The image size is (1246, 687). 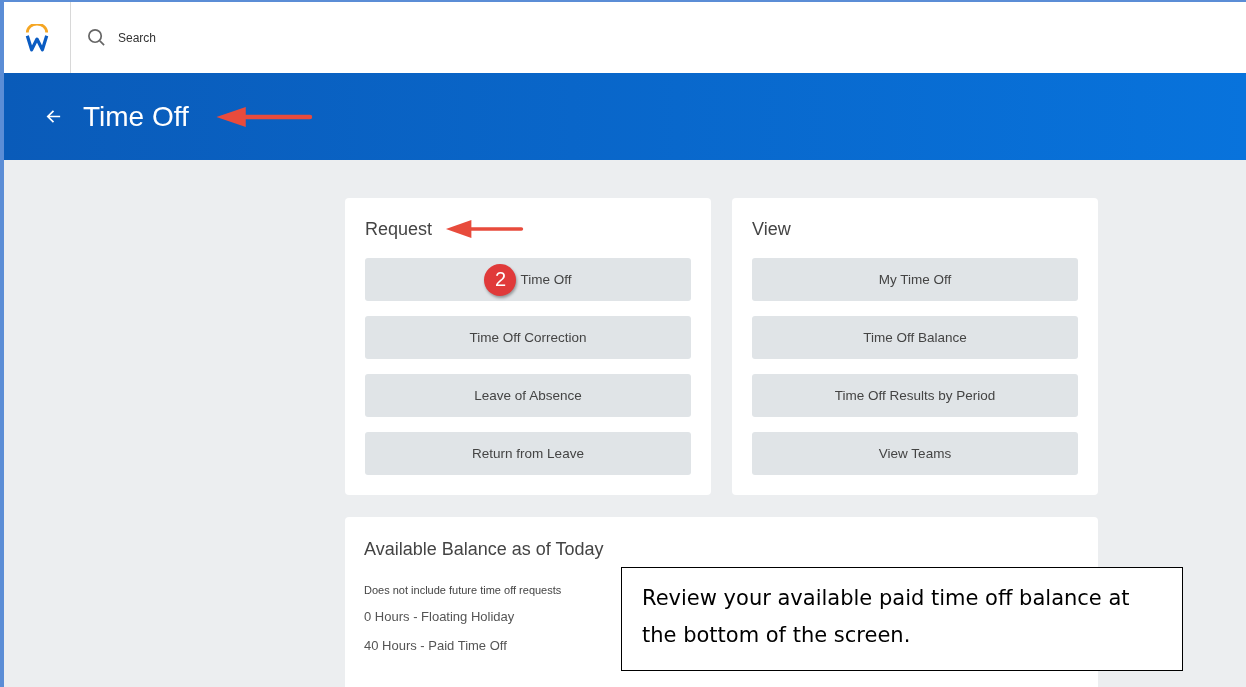 What do you see at coordinates (440, 616) in the screenshot?
I see `balance-item: 0 Hours - Floating Holiday` at bounding box center [440, 616].